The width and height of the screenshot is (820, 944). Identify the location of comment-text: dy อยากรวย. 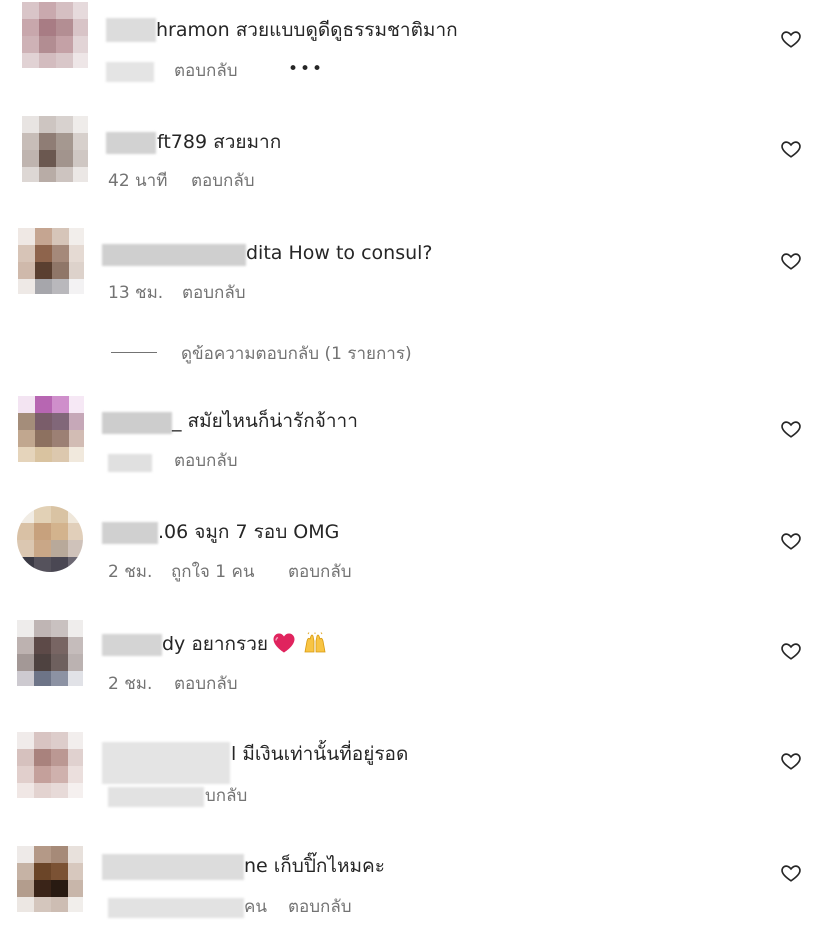
(245, 644).